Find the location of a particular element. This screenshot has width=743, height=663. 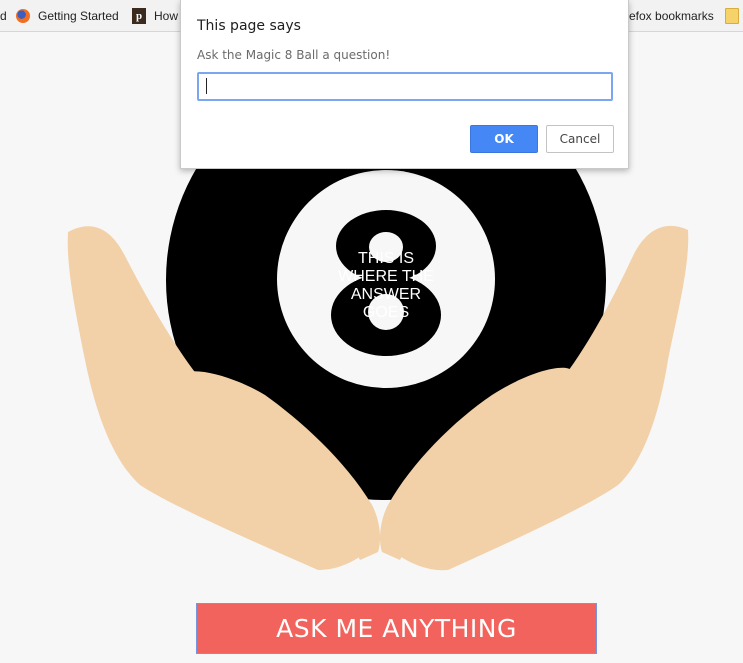

ok-button: OK is located at coordinates (504, 139).